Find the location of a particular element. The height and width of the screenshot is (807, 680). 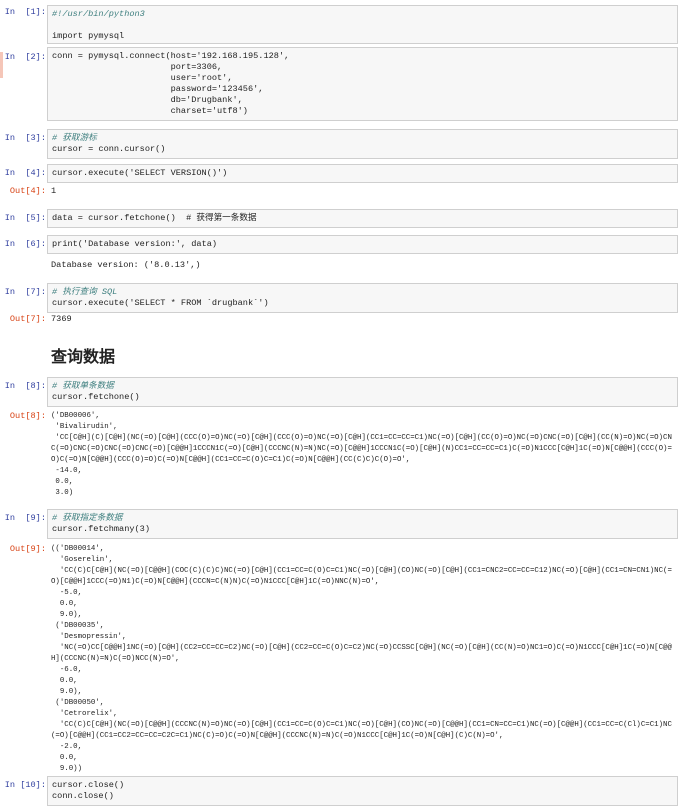

code-line: data = cursor.fetchone() # 获得第一条数据 is located at coordinates (154, 218).